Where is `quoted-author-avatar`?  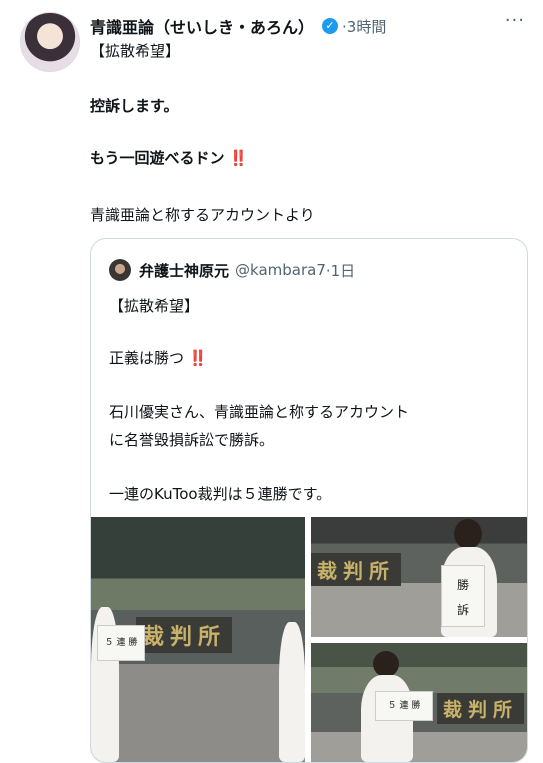 quoted-author-avatar is located at coordinates (120, 270).